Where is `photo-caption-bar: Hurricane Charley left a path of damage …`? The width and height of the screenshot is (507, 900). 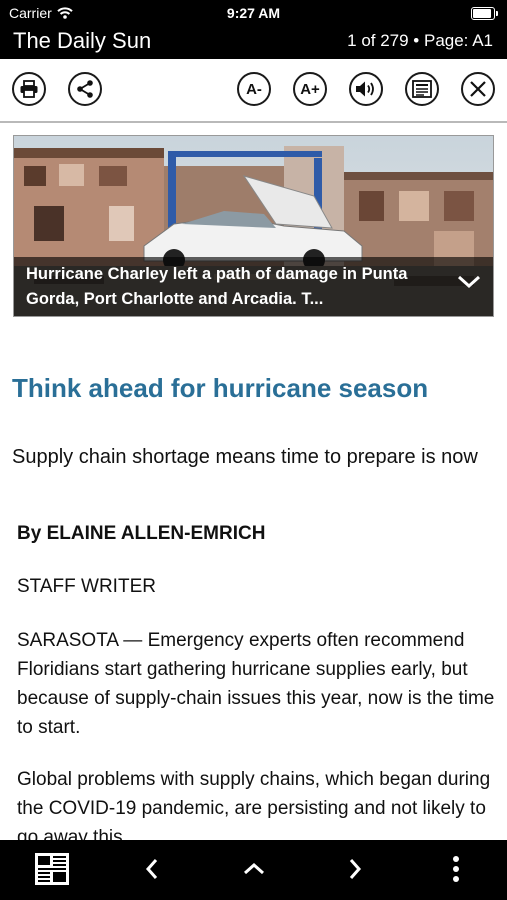
photo-caption-bar: Hurricane Charley left a path of damage … is located at coordinates (253, 286).